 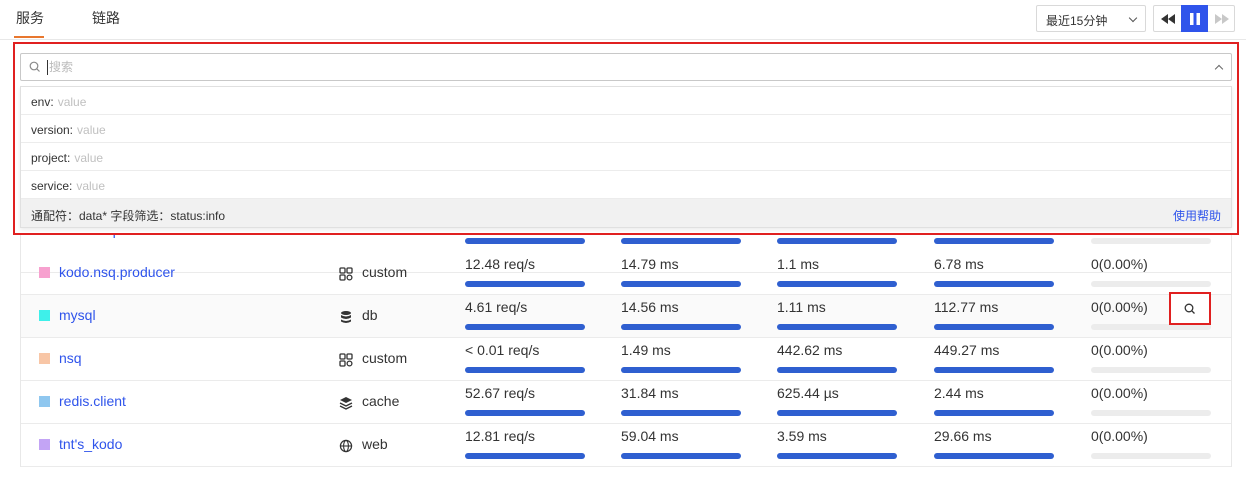 What do you see at coordinates (52, 130) in the screenshot?
I see `suggestion-key: version:` at bounding box center [52, 130].